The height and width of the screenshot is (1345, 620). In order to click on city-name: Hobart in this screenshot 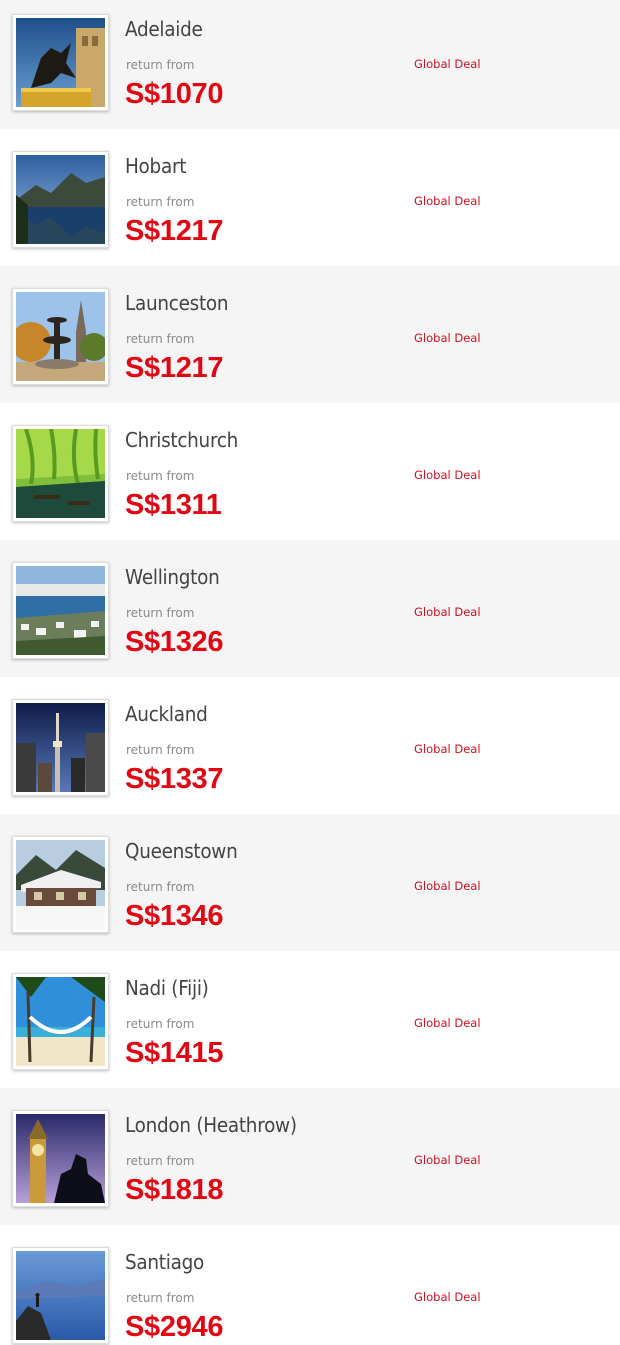, I will do `click(155, 166)`.